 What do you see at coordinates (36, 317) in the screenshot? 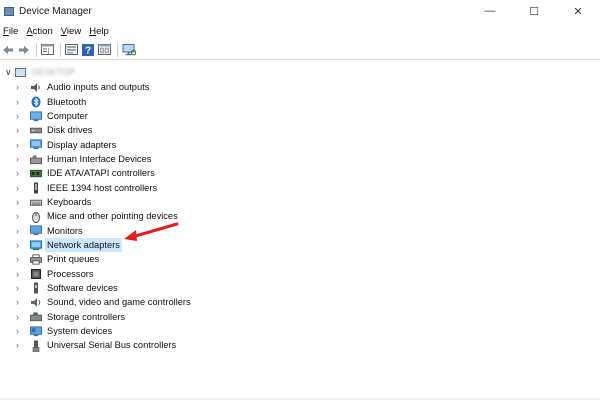
I see `storage-controller-icon` at bounding box center [36, 317].